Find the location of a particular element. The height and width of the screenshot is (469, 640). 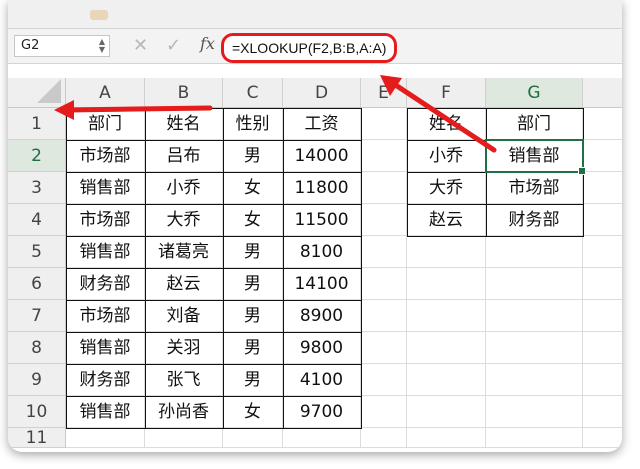

cell-d10: 9700 is located at coordinates (322, 412).